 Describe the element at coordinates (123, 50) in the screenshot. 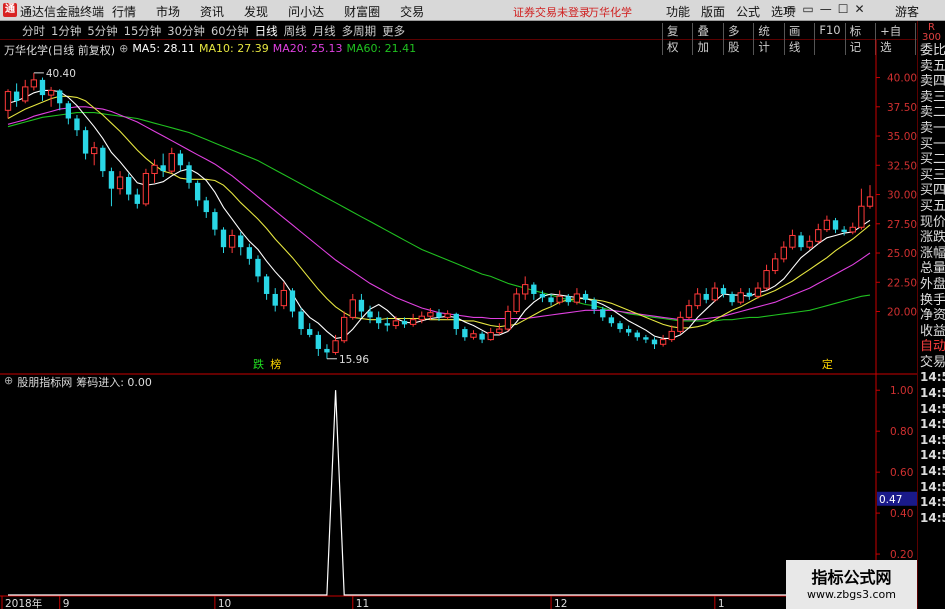

I see `settings-icon: ⊕` at that location.